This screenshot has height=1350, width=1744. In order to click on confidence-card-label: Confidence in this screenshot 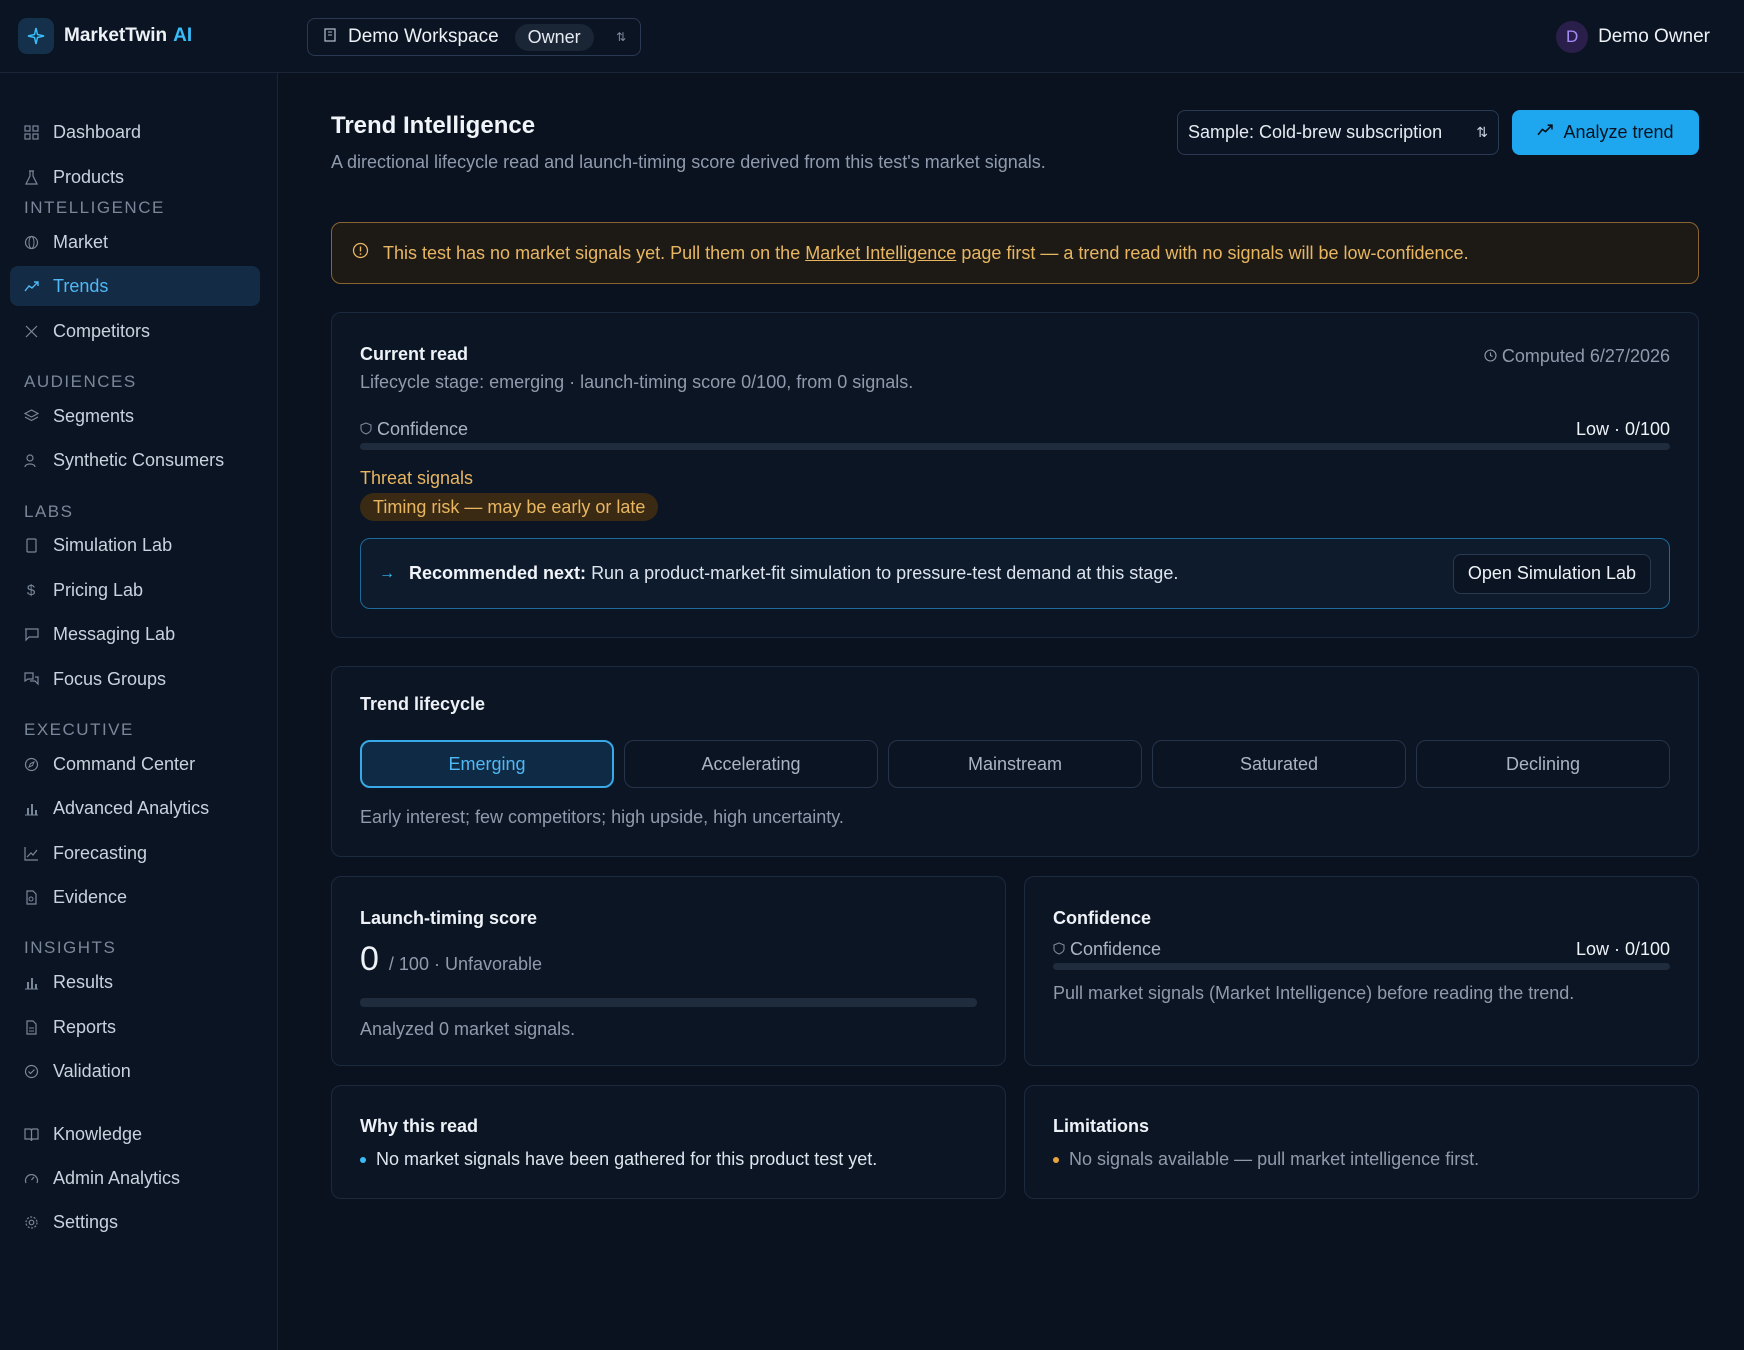, I will do `click(1107, 949)`.